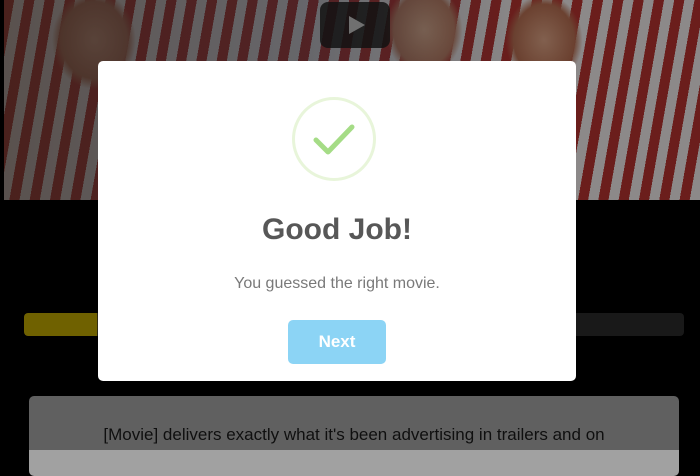 The height and width of the screenshot is (476, 700). I want to click on checkmark-icon, so click(334, 139).